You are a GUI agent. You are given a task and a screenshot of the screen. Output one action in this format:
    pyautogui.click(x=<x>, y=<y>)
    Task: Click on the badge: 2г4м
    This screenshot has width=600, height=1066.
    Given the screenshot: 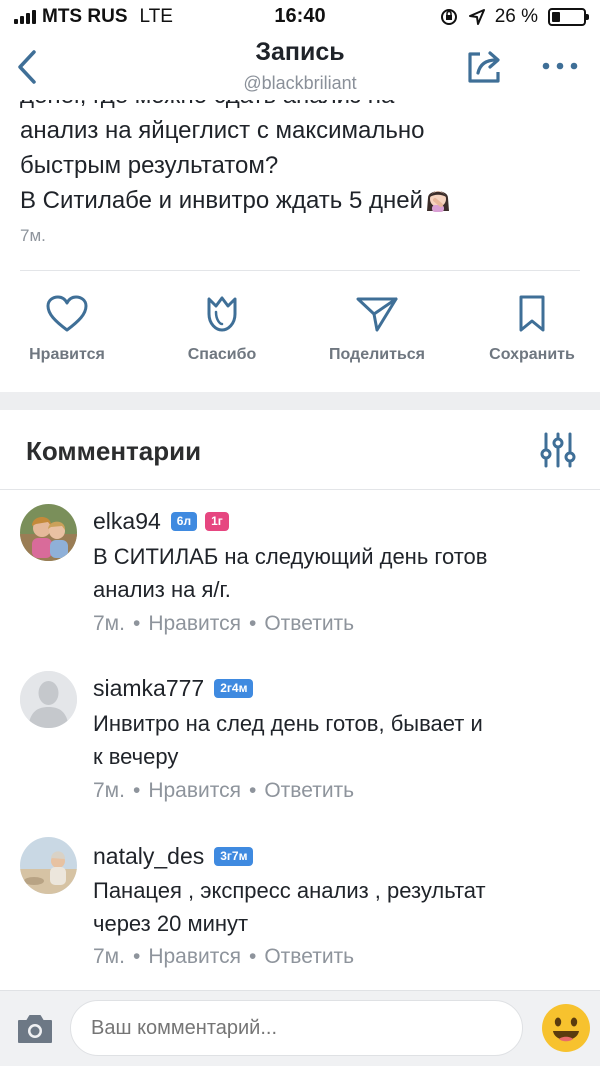 What is the action you would take?
    pyautogui.click(x=234, y=688)
    